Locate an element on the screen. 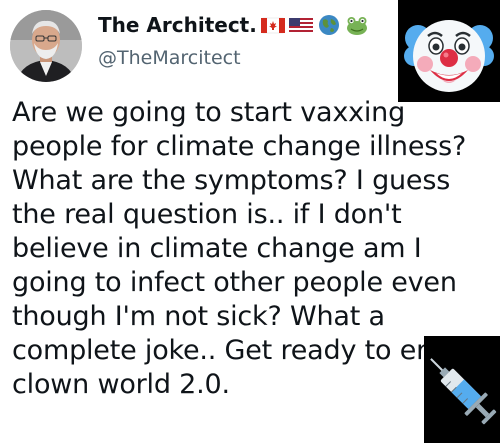  display-name-row: The Architect. is located at coordinates (233, 25).